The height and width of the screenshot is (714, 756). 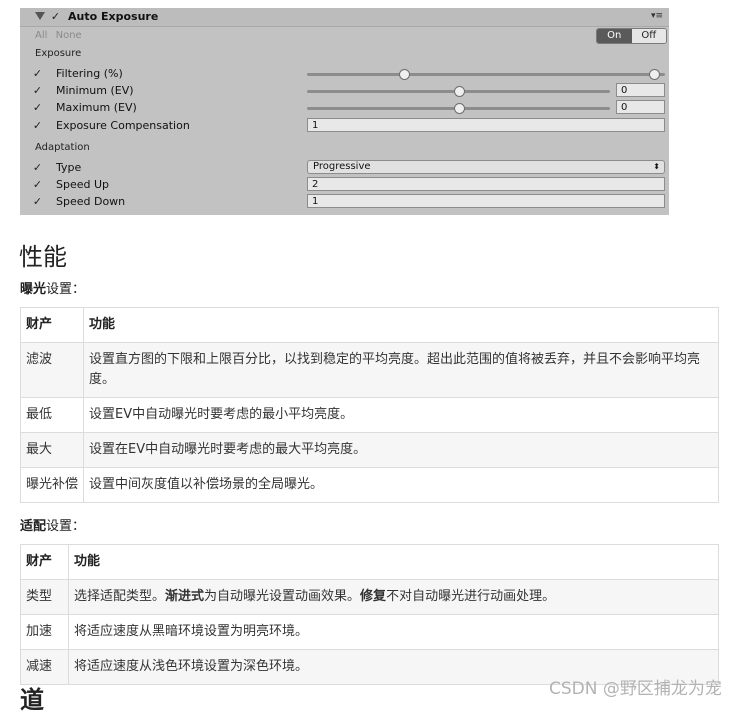 I want to click on dropdown-arrow-icon: ⬍, so click(x=656, y=166).